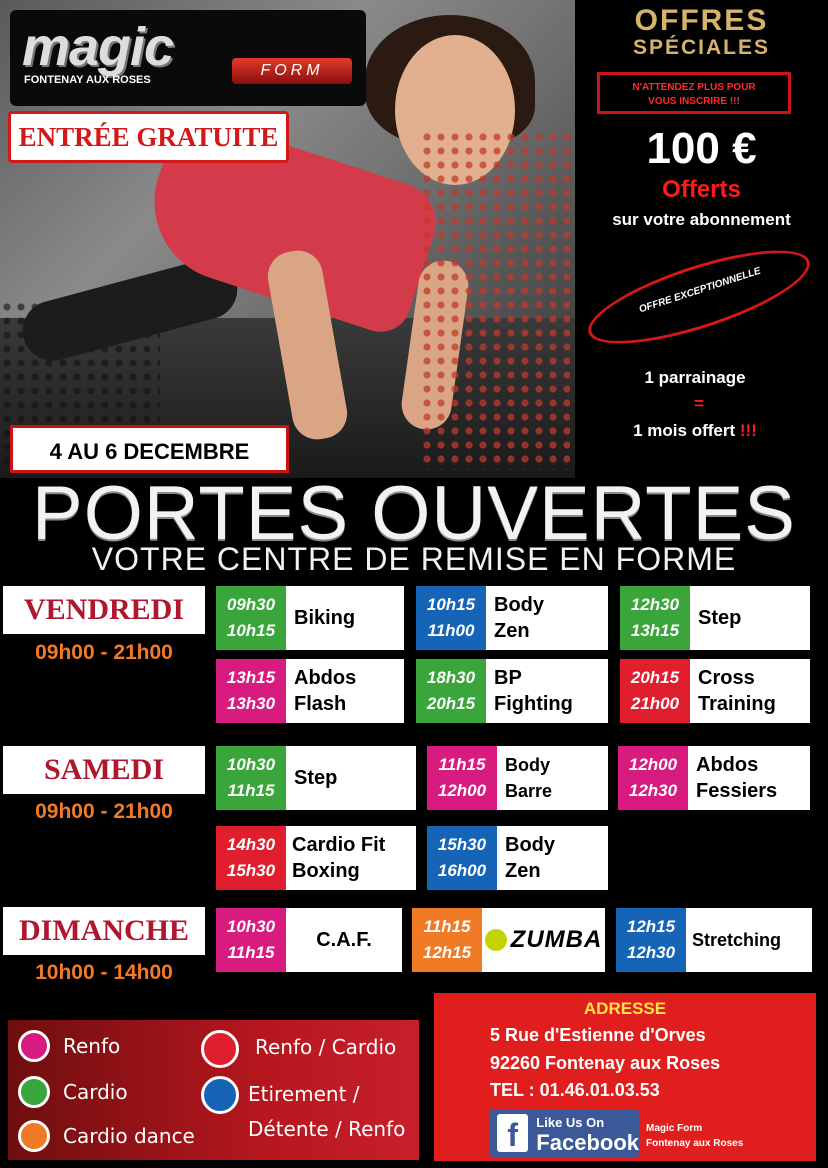  Describe the element at coordinates (695, 377) in the screenshot. I see `referral-line1: 1 parrainage` at that location.